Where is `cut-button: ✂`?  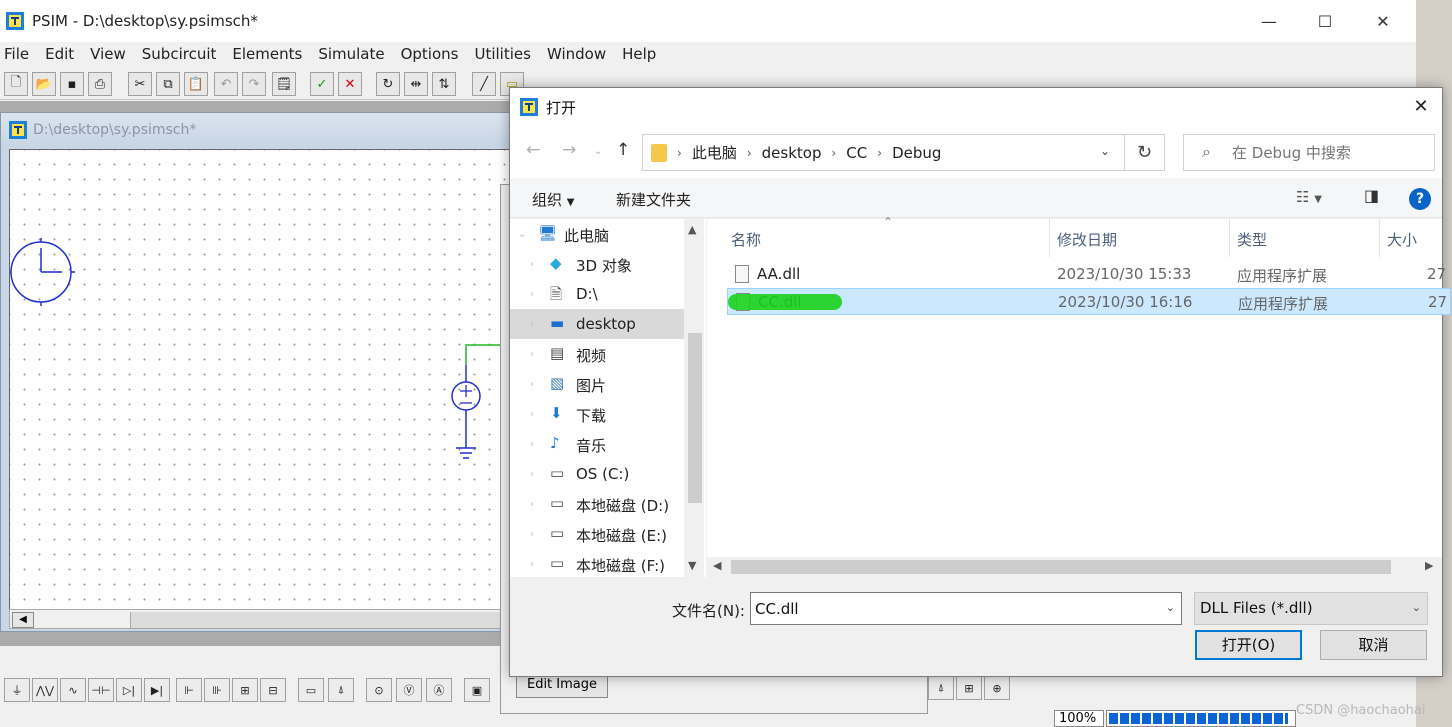 cut-button: ✂ is located at coordinates (140, 84).